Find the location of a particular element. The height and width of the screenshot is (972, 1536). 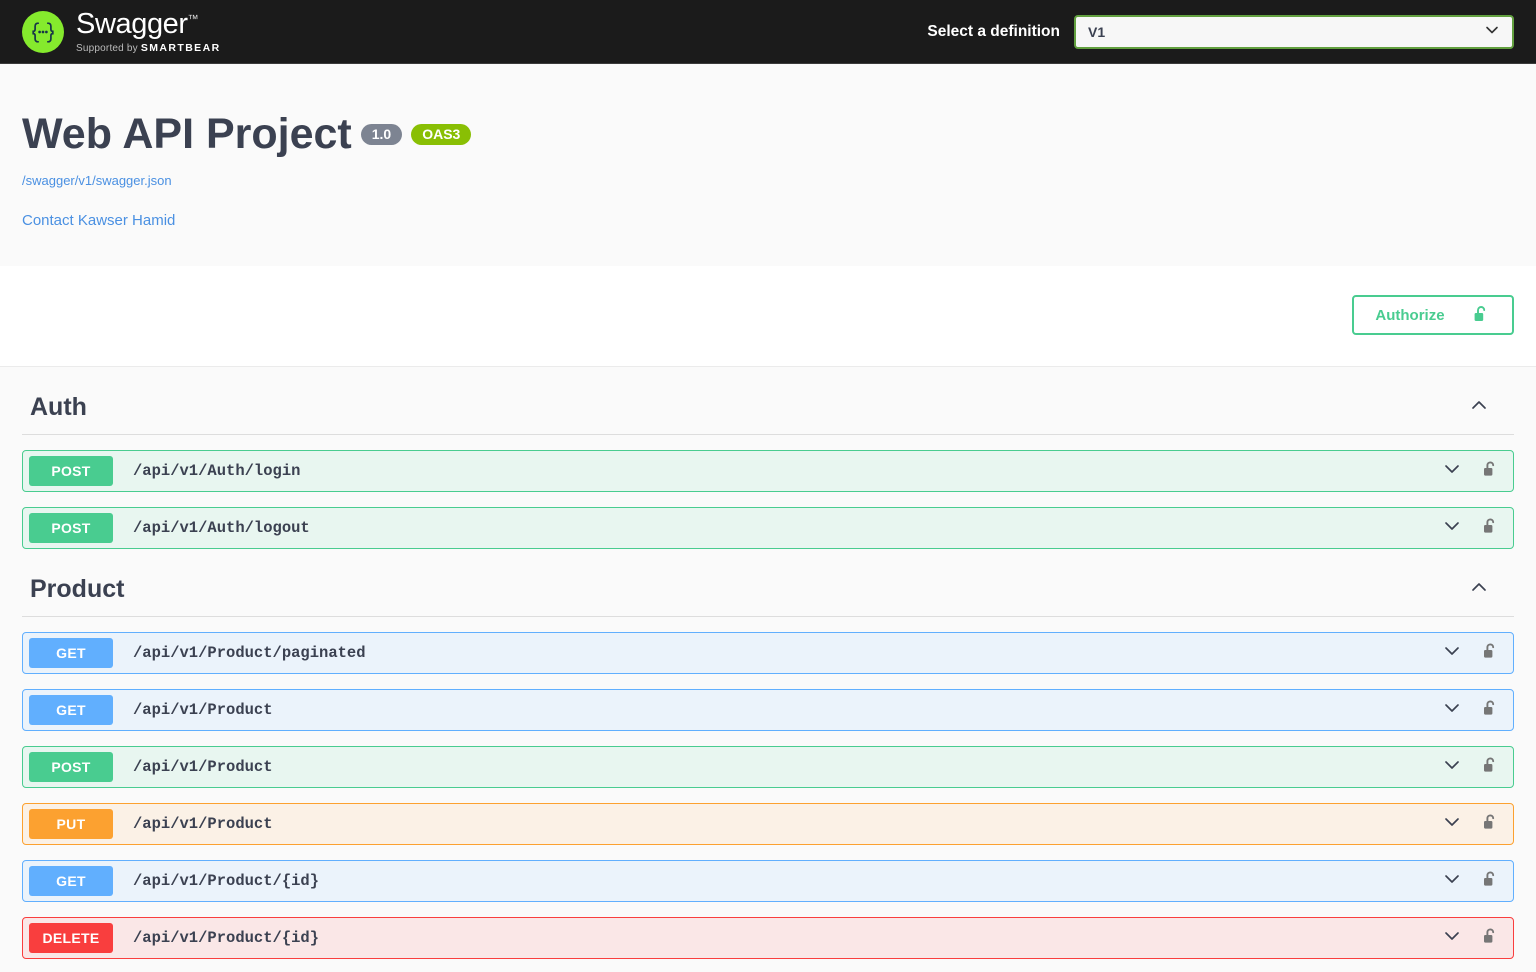

contact-link: Contact Kawser Hamid is located at coordinates (98, 220).